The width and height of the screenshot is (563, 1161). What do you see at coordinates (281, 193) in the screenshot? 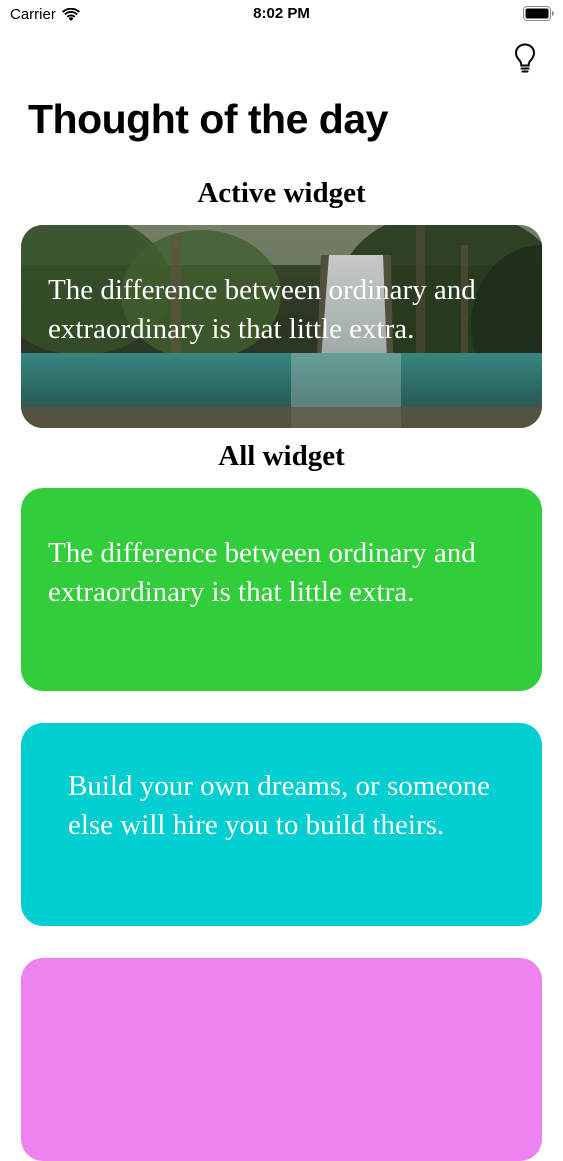
I see `active-widget-heading: Active widget` at bounding box center [281, 193].